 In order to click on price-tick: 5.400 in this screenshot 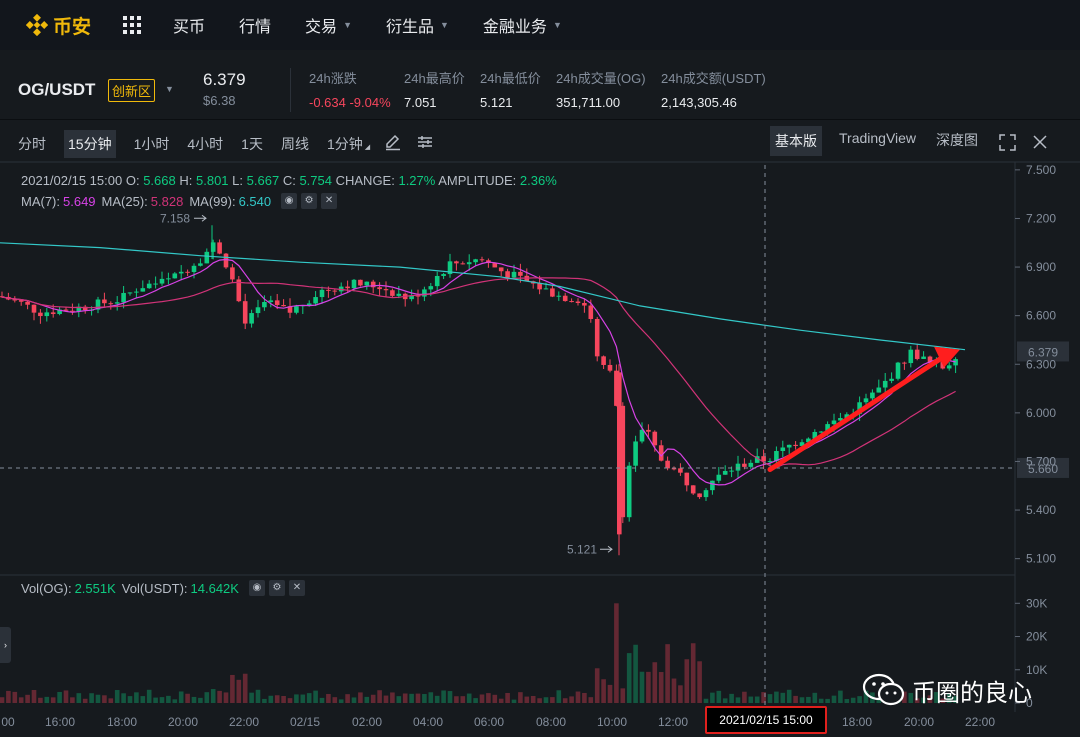, I will do `click(1041, 510)`.